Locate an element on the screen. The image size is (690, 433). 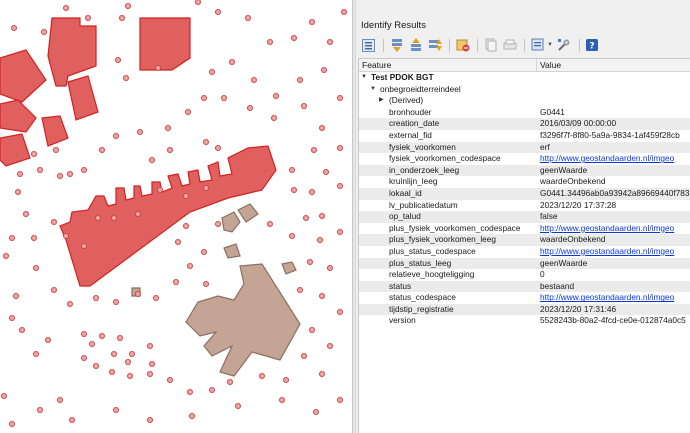
help-icon: ? is located at coordinates (592, 45).